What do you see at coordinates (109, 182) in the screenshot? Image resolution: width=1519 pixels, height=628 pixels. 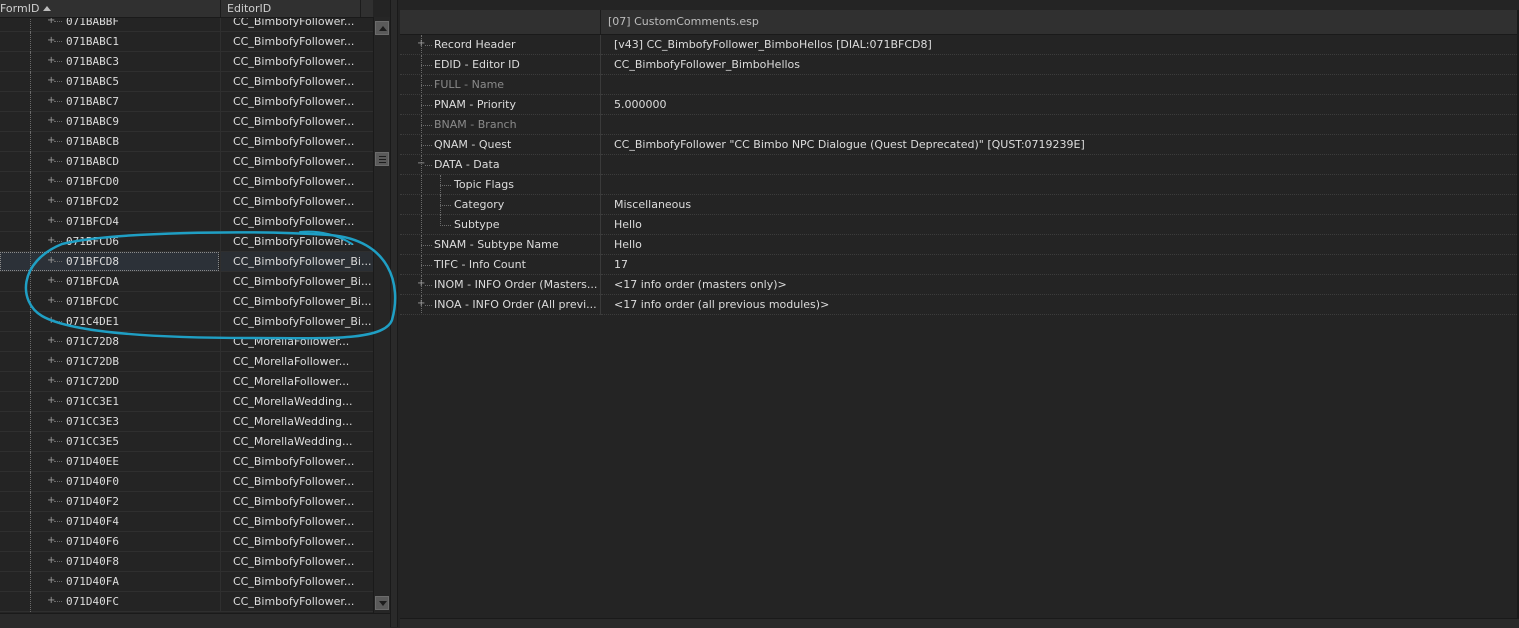 I see `formid-cell: +071BFCD0` at bounding box center [109, 182].